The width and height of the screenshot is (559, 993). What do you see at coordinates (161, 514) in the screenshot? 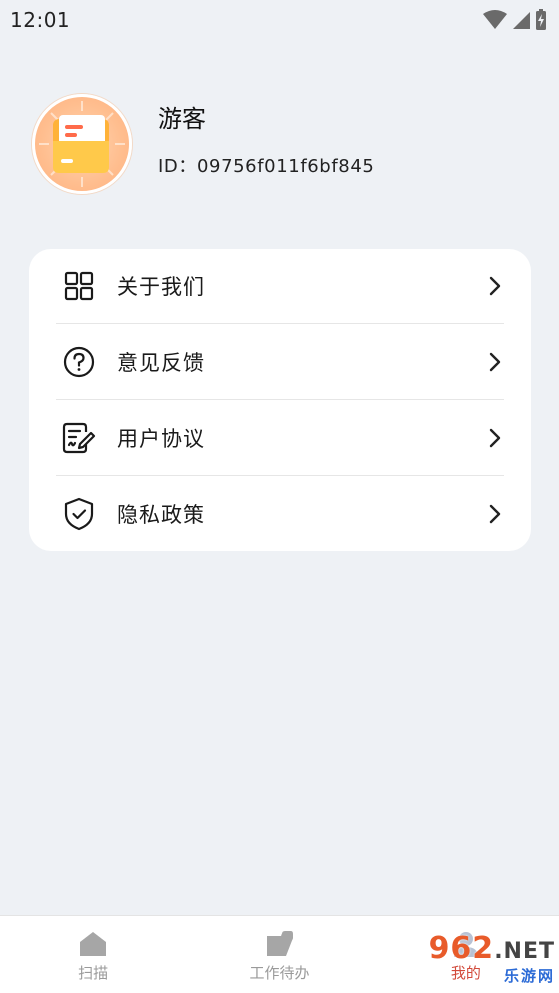
I see `menu-item-label: 隐私政策` at bounding box center [161, 514].